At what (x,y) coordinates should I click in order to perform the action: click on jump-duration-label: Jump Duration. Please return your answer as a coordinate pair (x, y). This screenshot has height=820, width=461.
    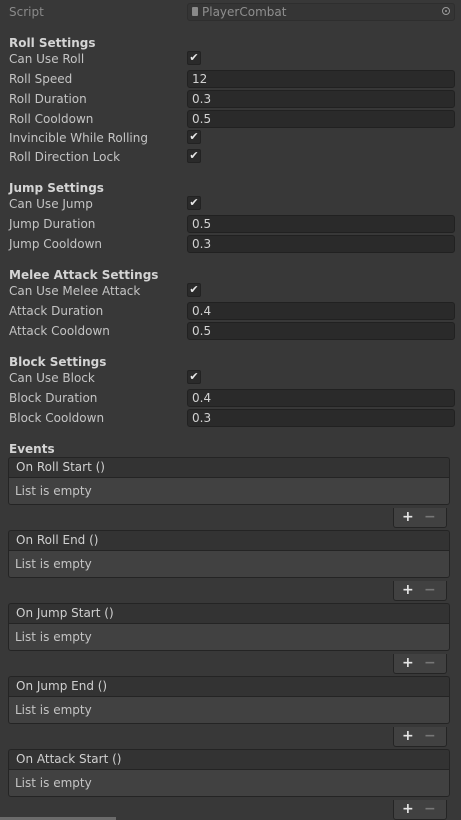
    Looking at the image, I should click on (52, 224).